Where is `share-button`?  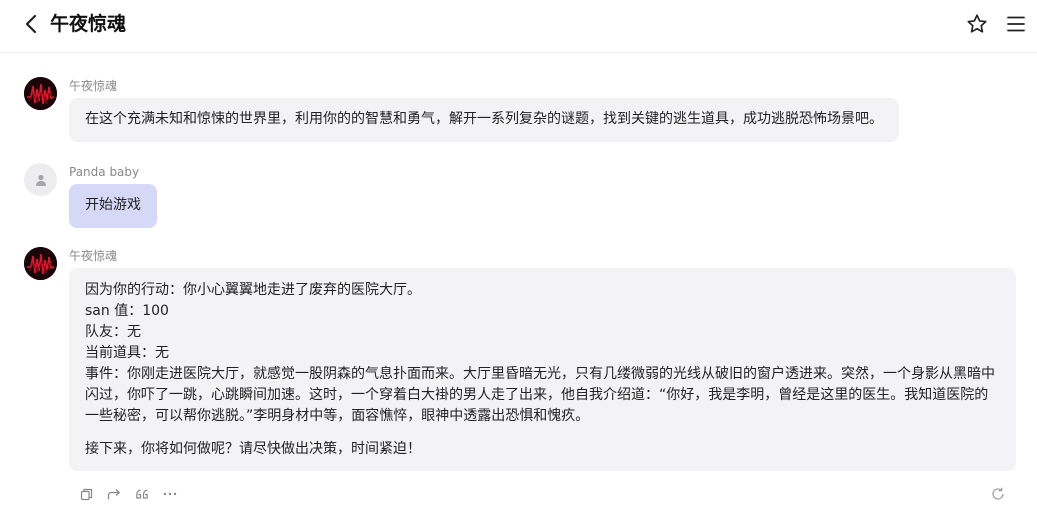
share-button is located at coordinates (114, 494).